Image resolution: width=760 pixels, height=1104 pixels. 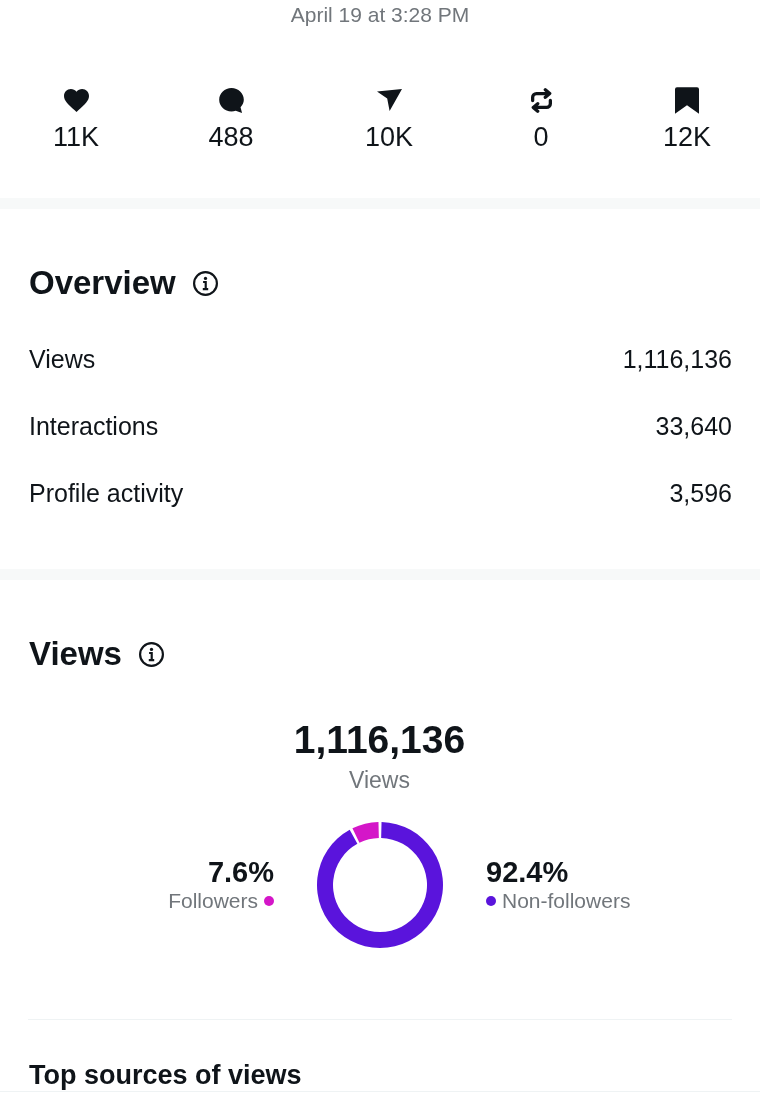 I want to click on metric-value: 3,596, so click(x=700, y=493).